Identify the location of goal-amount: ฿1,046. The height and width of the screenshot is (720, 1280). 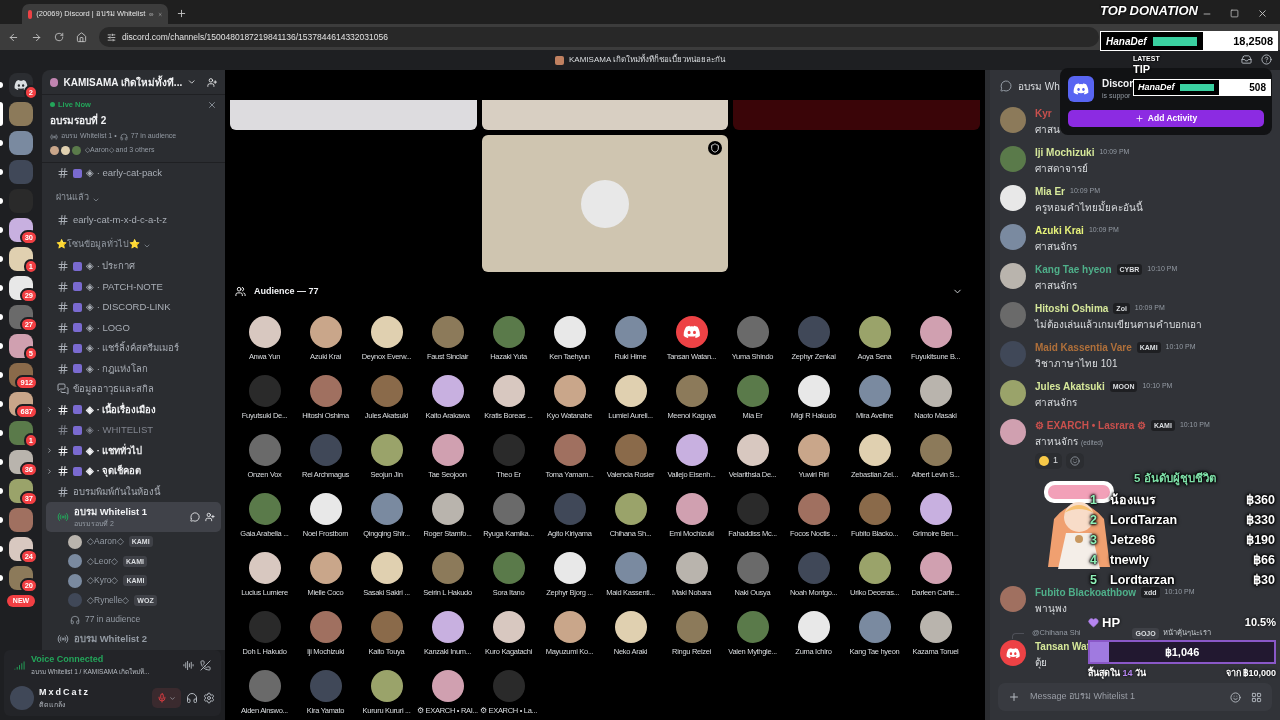
(1182, 652).